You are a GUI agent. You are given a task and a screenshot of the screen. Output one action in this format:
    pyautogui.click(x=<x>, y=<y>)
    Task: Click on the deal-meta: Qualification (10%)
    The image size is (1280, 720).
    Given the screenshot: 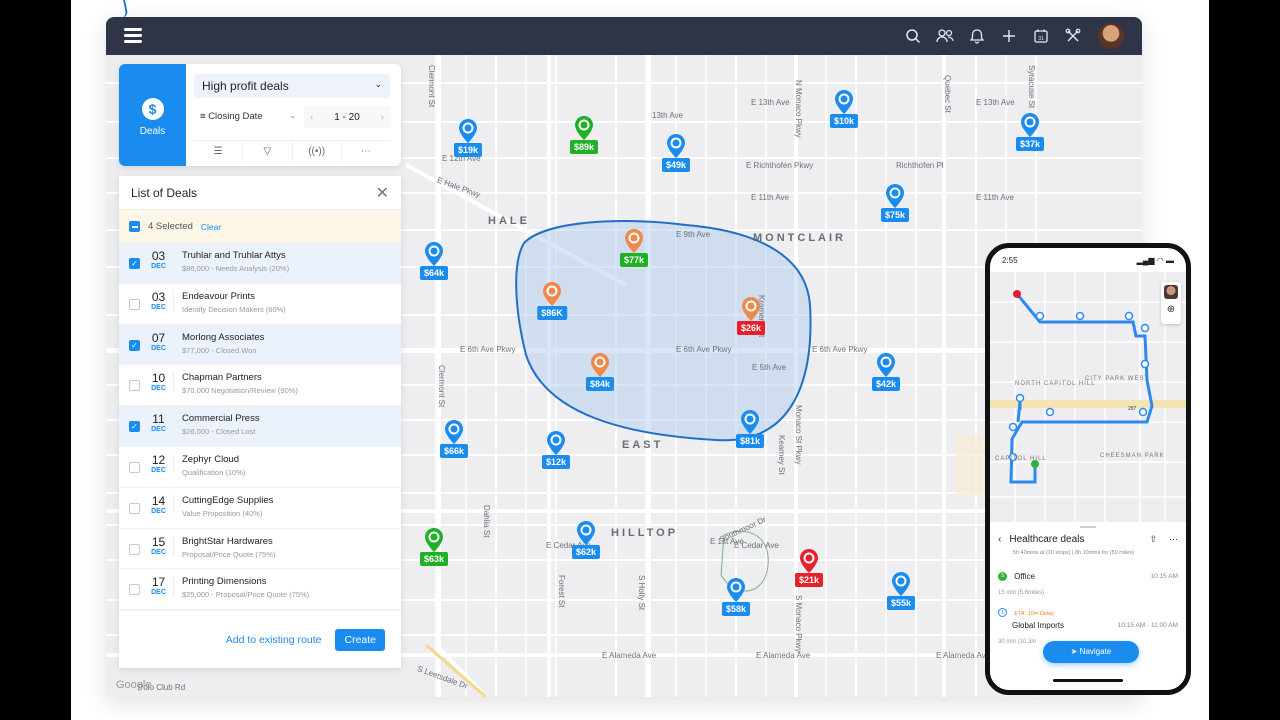 What is the action you would take?
    pyautogui.click(x=214, y=472)
    